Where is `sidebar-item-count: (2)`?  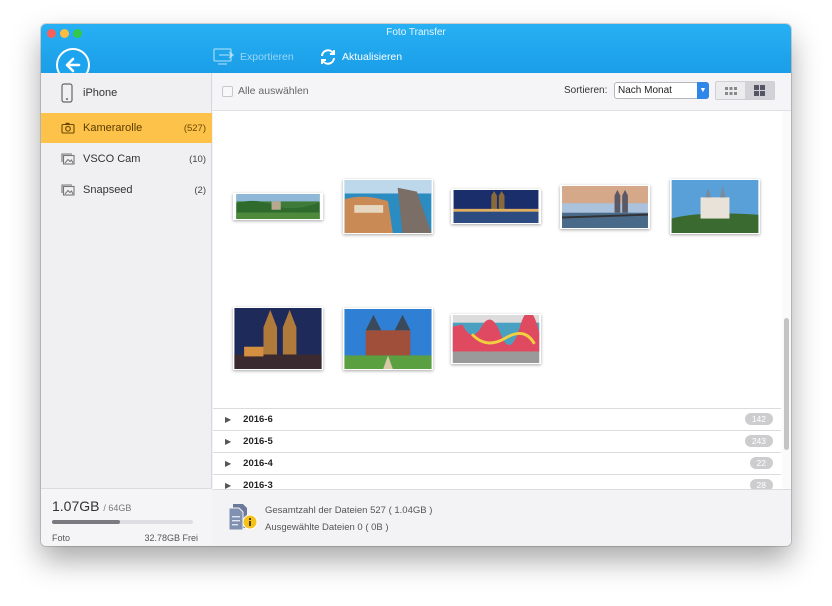
sidebar-item-count: (2) is located at coordinates (200, 190).